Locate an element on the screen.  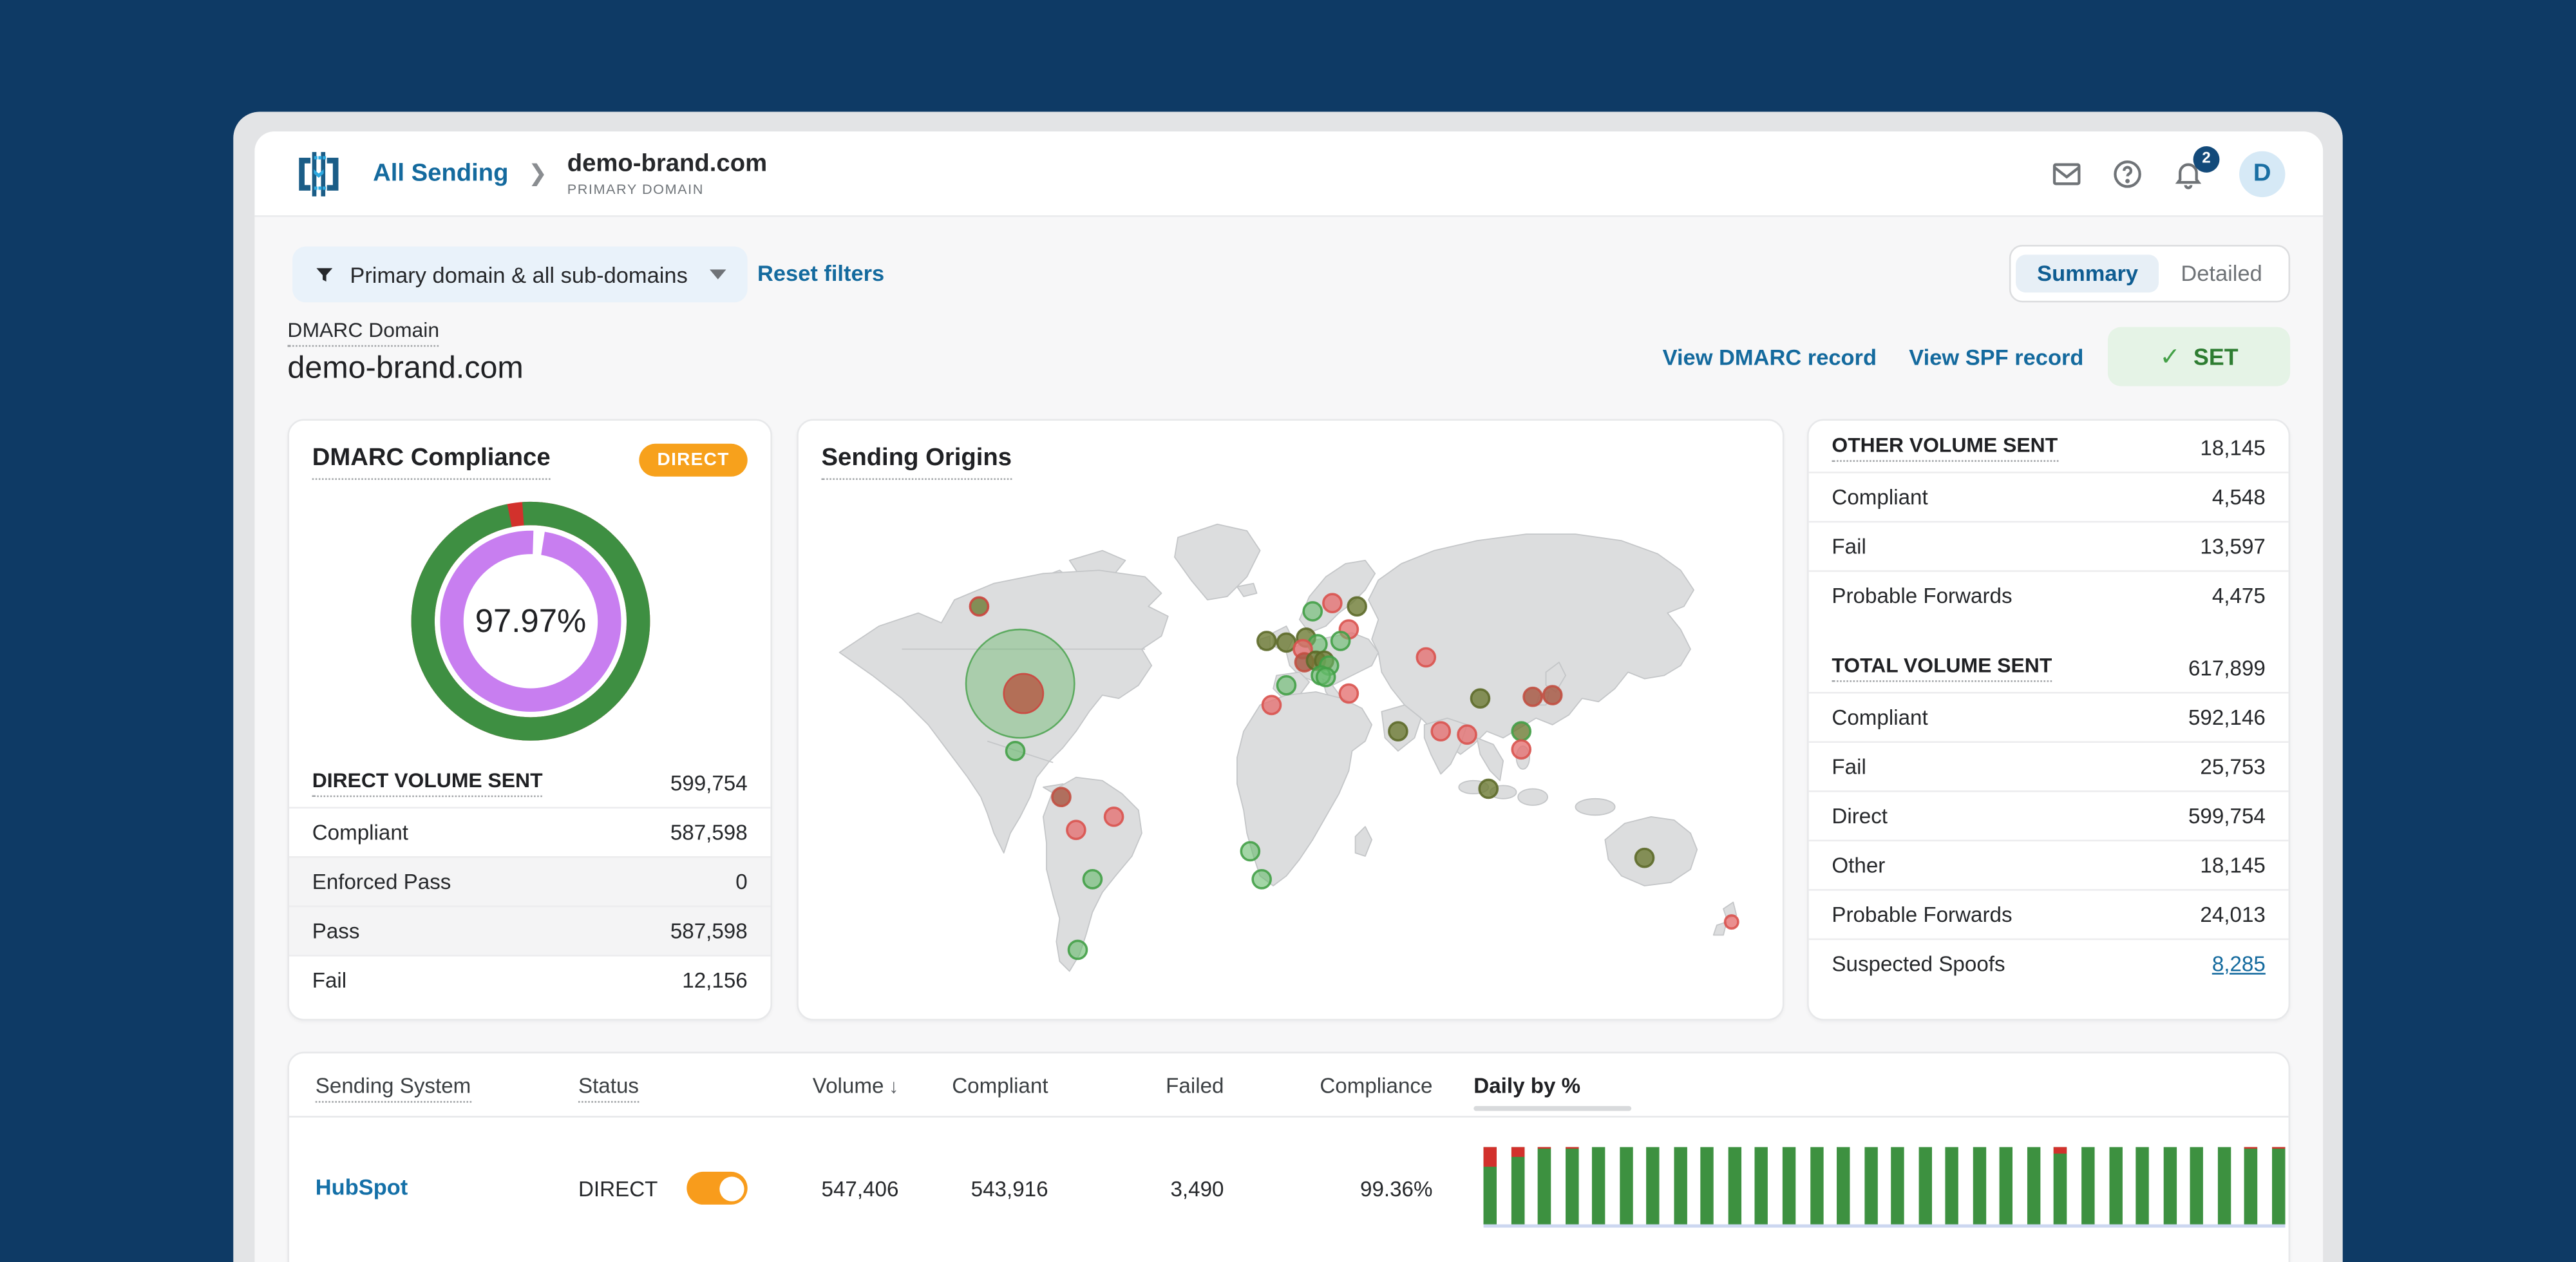
stat-row: Probable Forwards 24,013 is located at coordinates (2048, 914).